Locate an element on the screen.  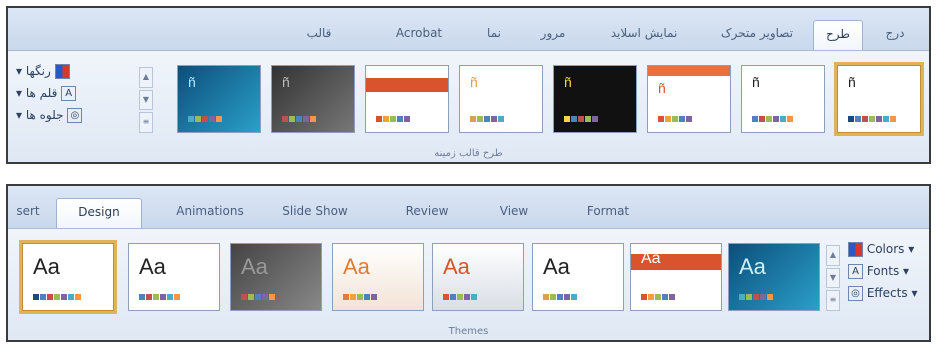
tab-design: Design is located at coordinates (99, 213).